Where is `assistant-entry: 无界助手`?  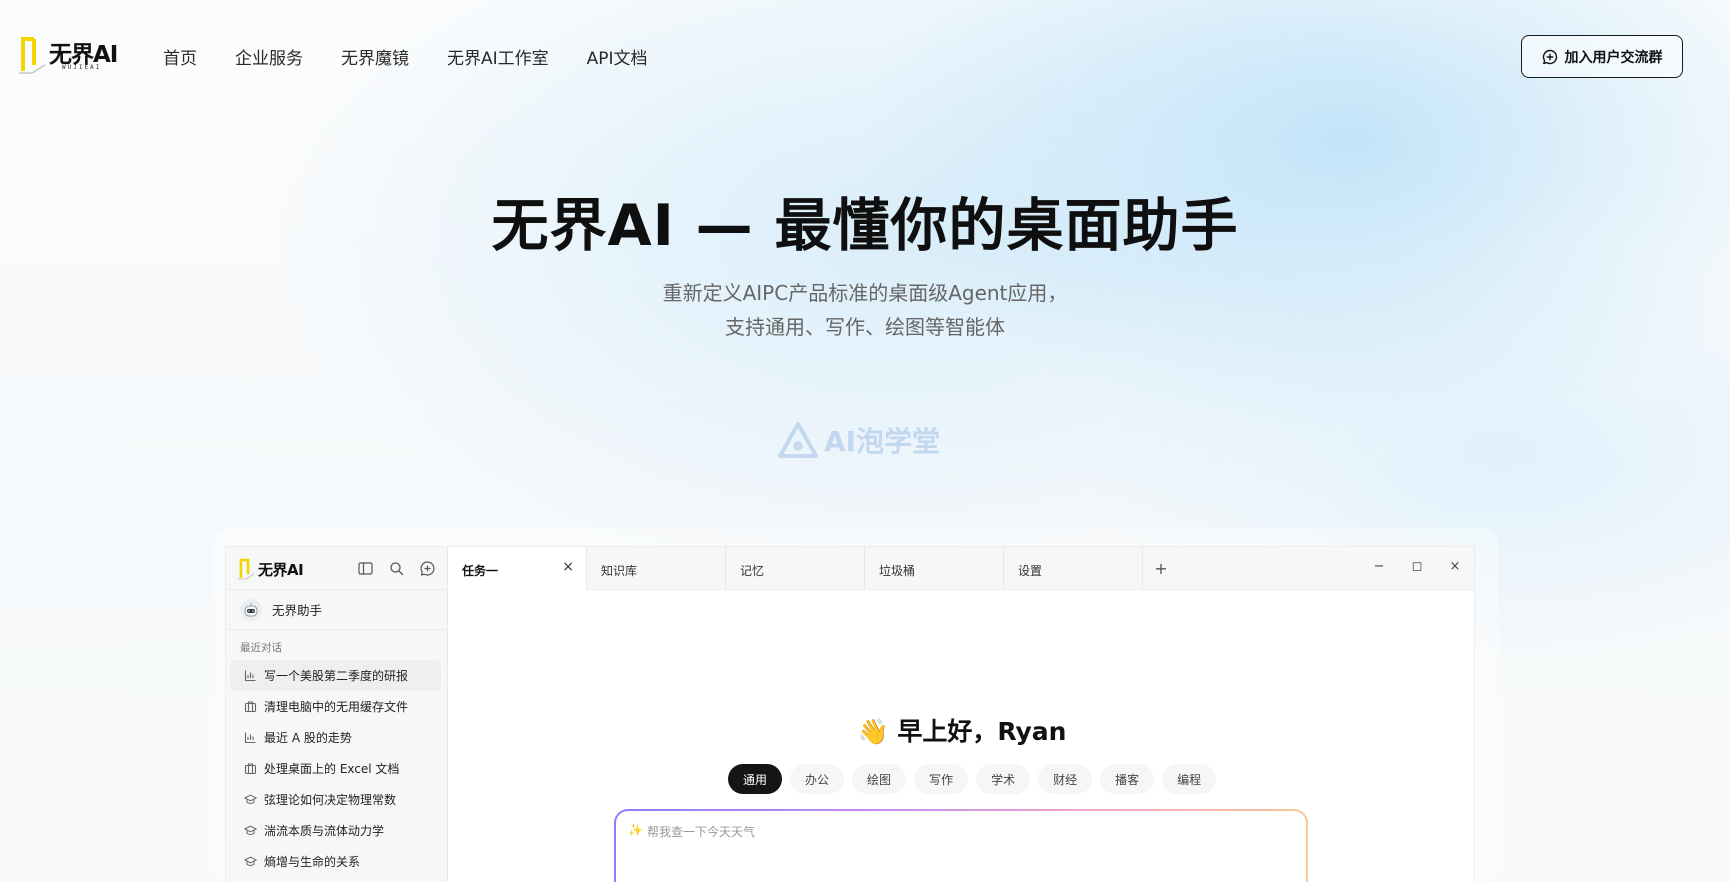 assistant-entry: 无界助手 is located at coordinates (336, 610).